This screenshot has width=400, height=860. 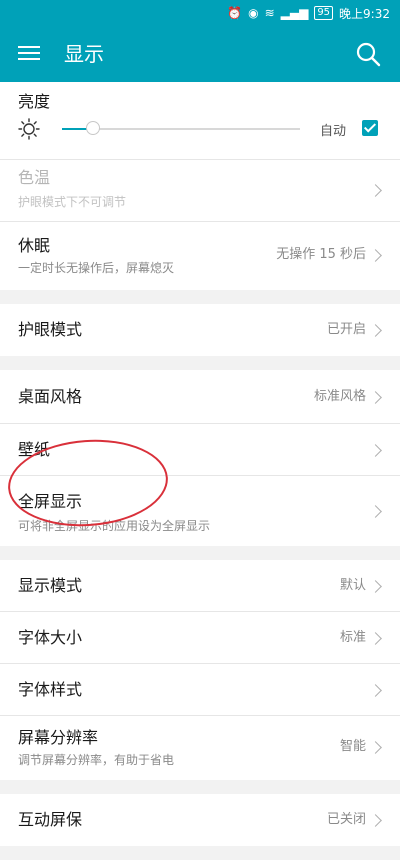 What do you see at coordinates (346, 329) in the screenshot?
I see `eye-care-value: 已开启` at bounding box center [346, 329].